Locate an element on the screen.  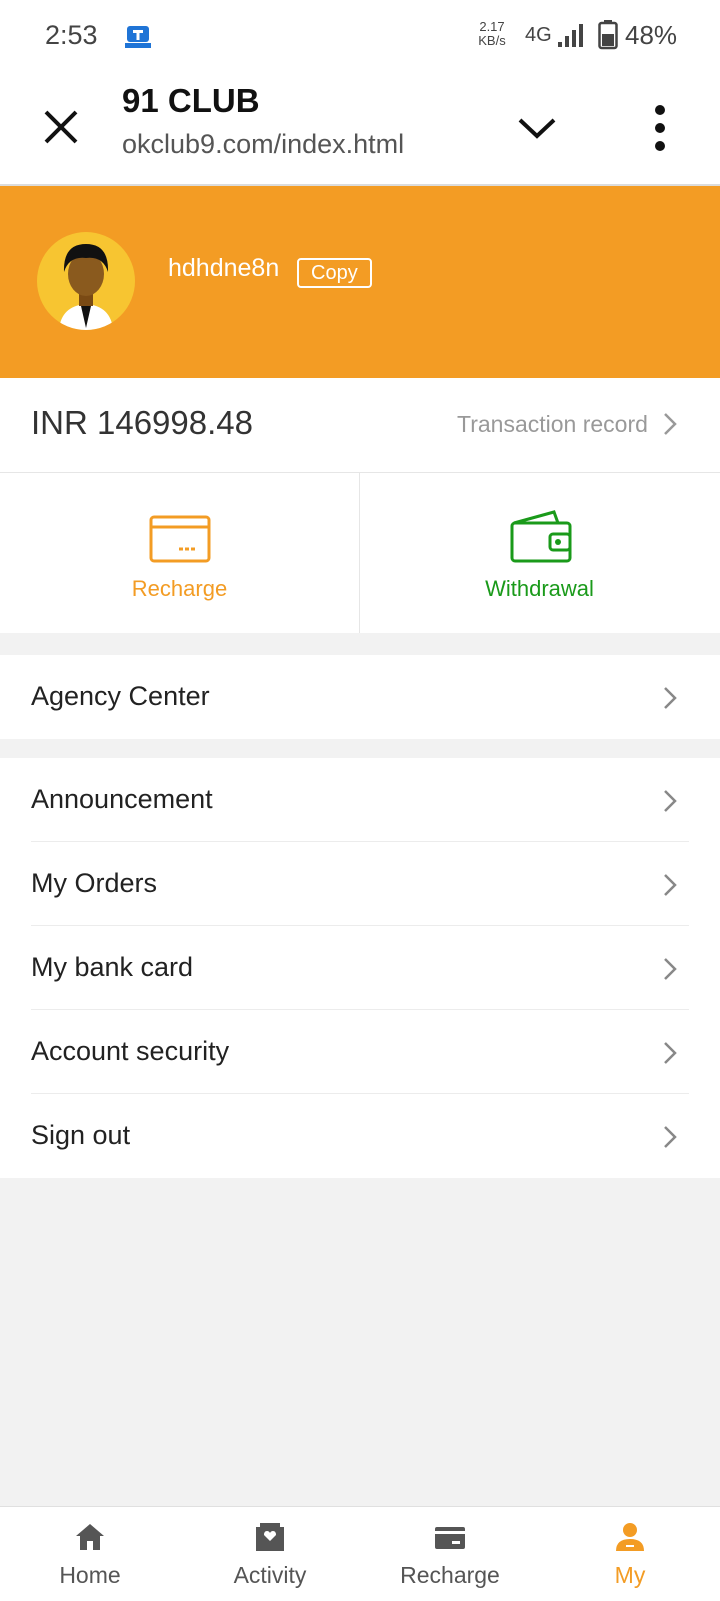
browser-header: 91 CLUB okclub9.com/index.html is located at coordinates (360, 129).